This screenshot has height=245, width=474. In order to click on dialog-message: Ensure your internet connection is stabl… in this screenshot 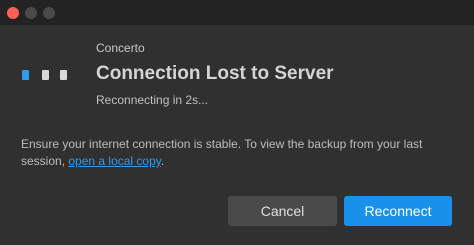, I will do `click(241, 153)`.